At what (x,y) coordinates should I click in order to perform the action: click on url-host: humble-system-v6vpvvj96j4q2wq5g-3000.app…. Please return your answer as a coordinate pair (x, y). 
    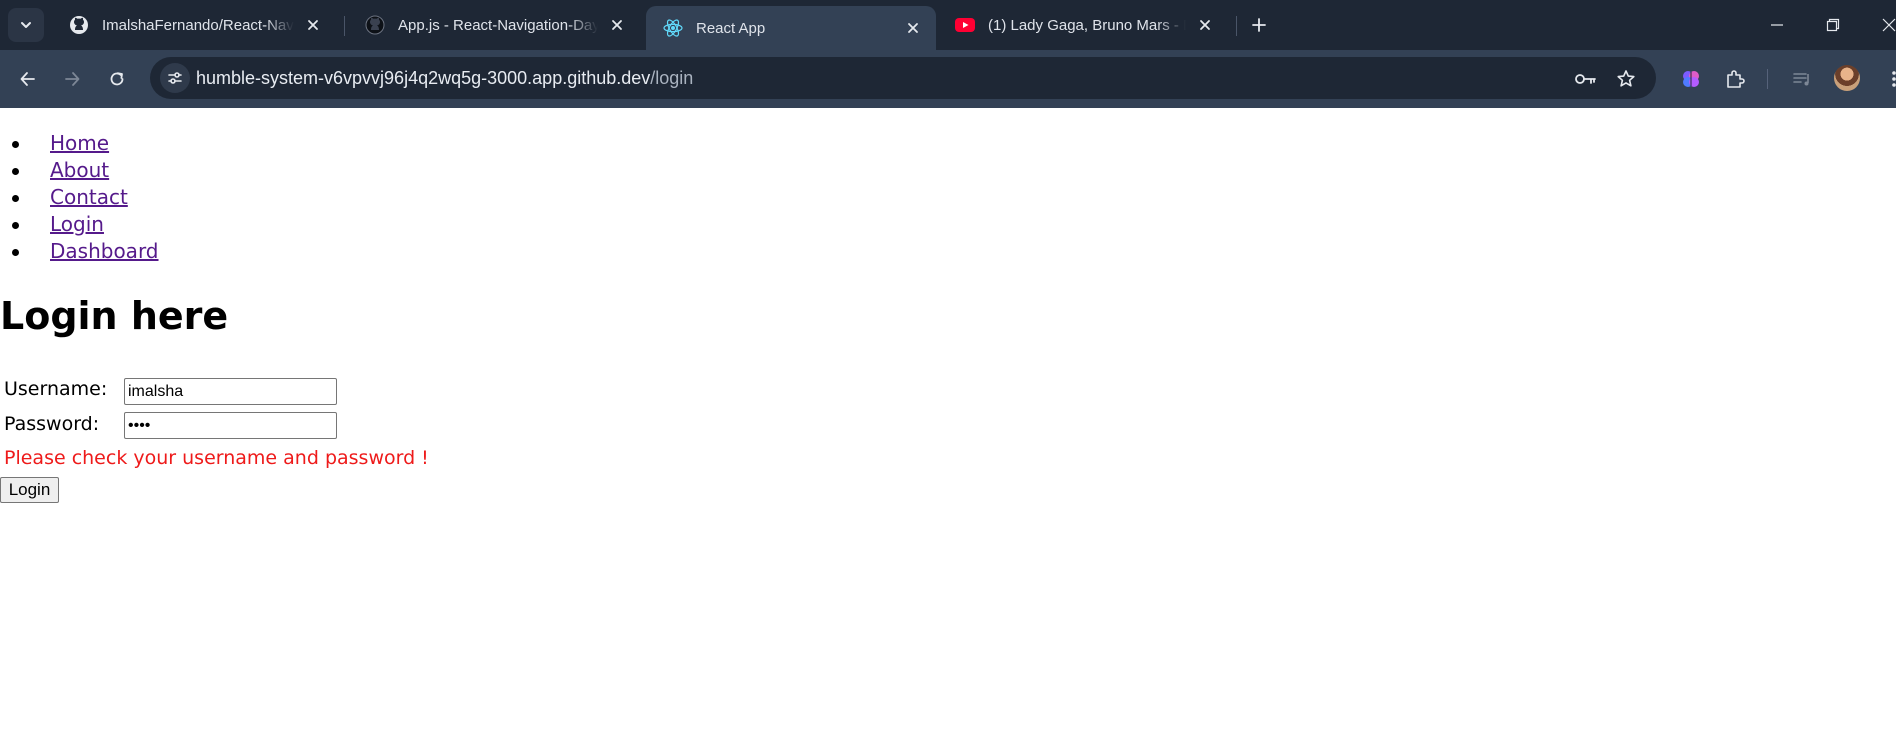
    Looking at the image, I should click on (423, 78).